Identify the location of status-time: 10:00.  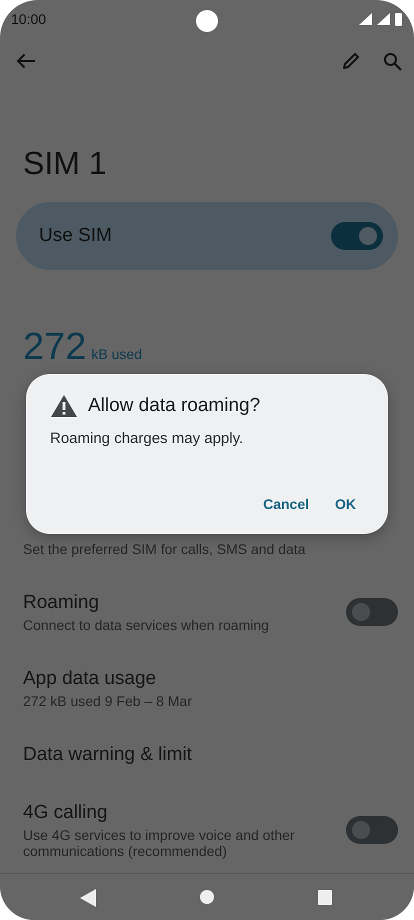
(28, 19).